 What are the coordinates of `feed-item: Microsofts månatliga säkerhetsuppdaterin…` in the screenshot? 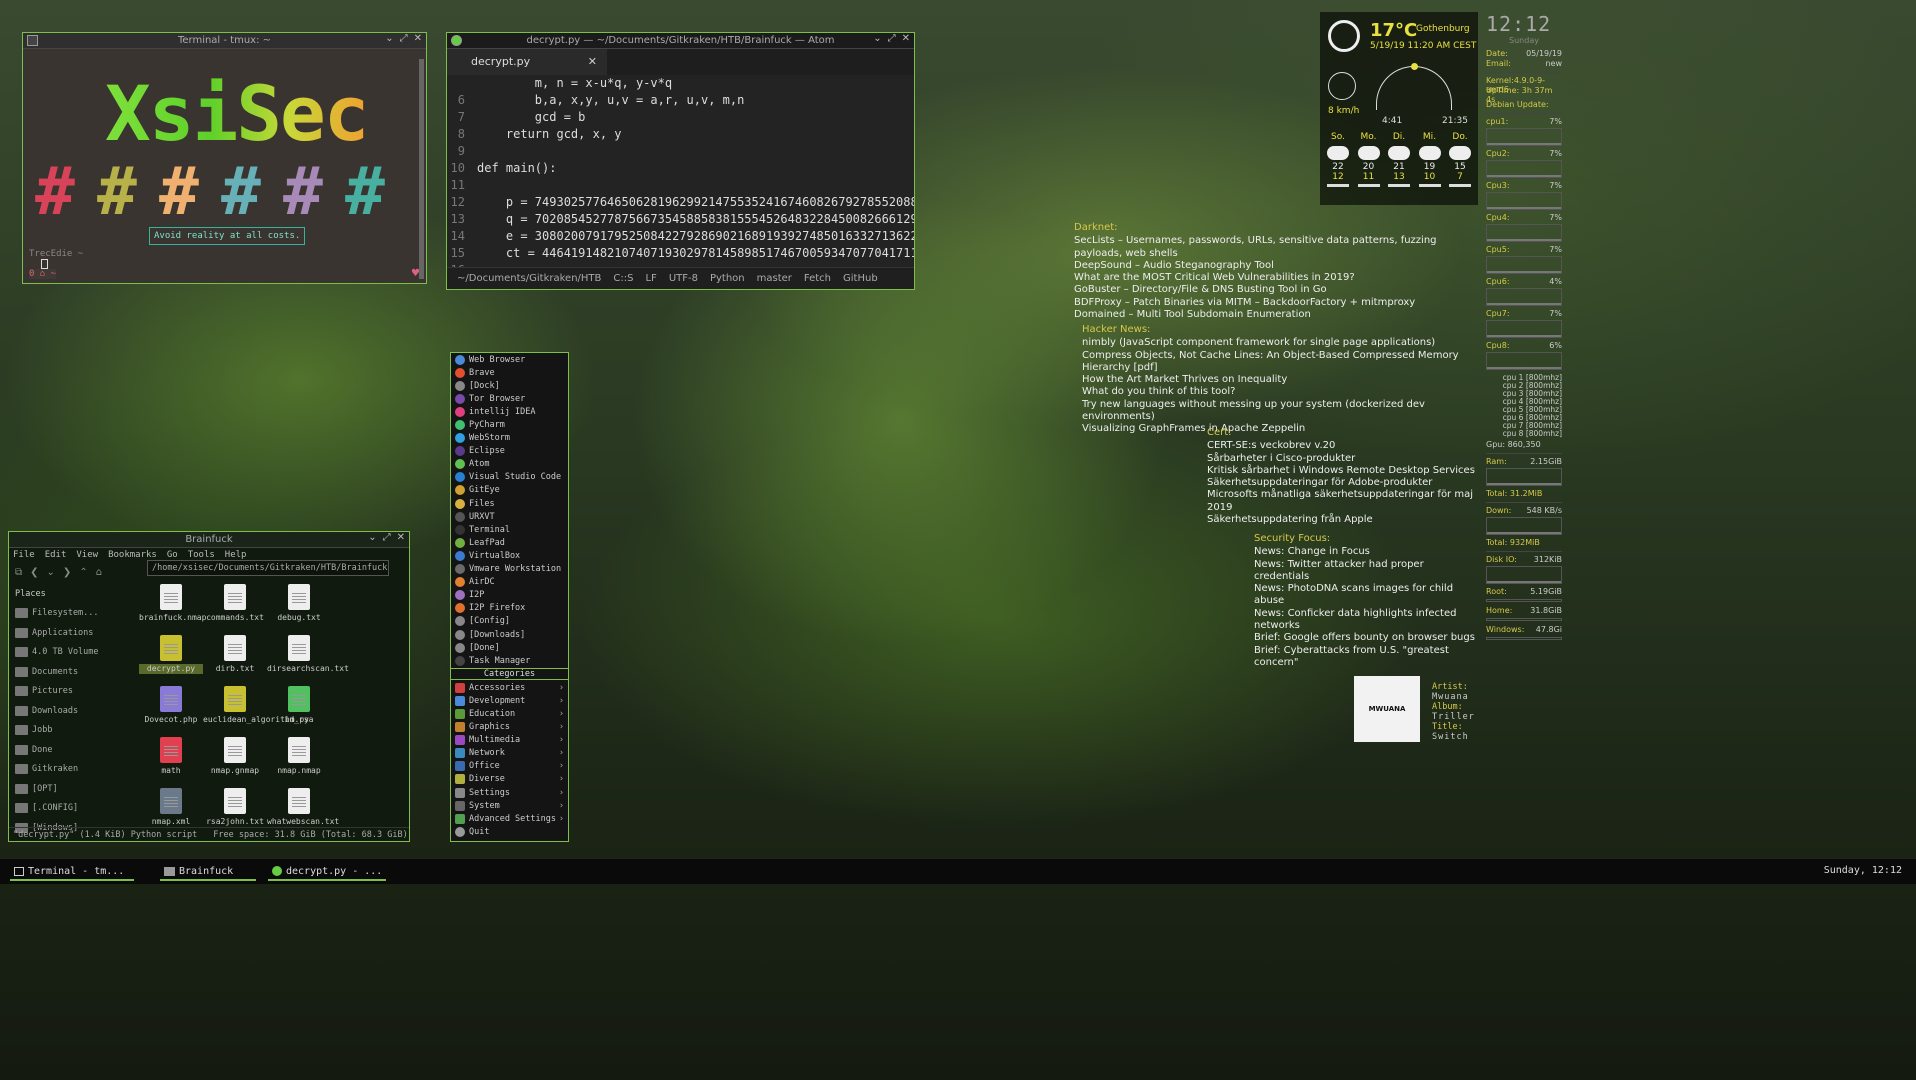 It's located at (1342, 501).